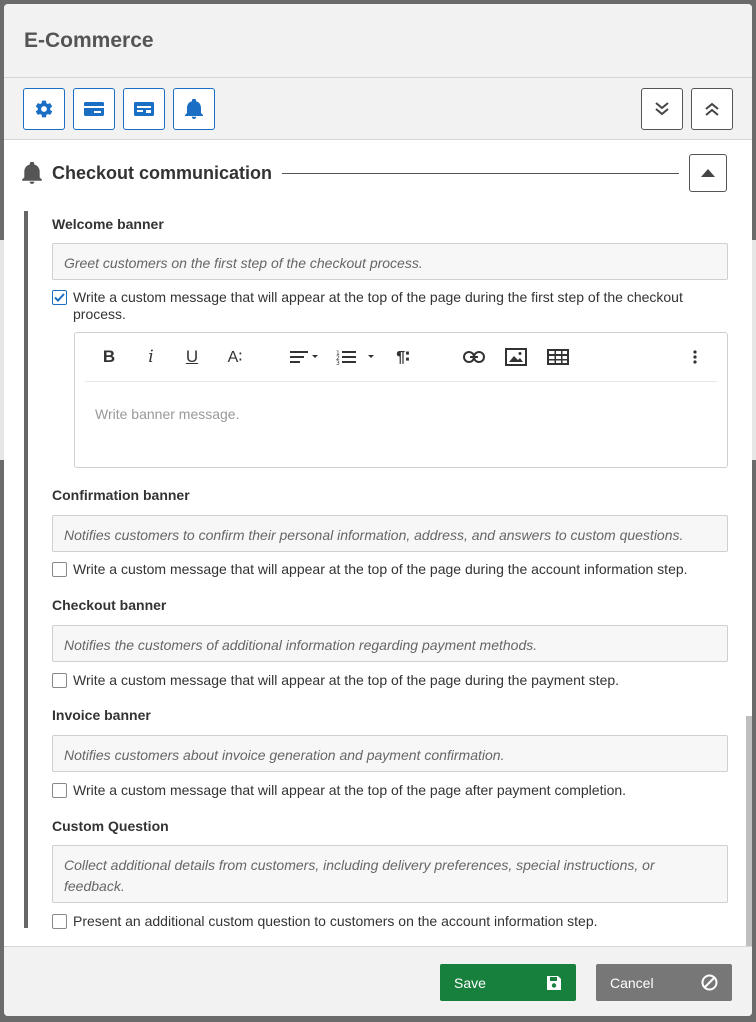 The image size is (756, 1022). I want to click on custom-question-label: Custom Question, so click(110, 826).